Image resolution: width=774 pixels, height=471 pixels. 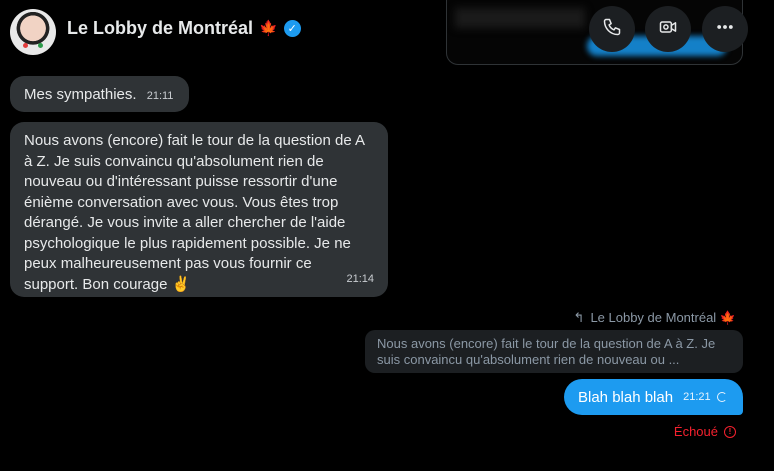 What do you see at coordinates (80, 94) in the screenshot?
I see `message-text: Mes sympathies.` at bounding box center [80, 94].